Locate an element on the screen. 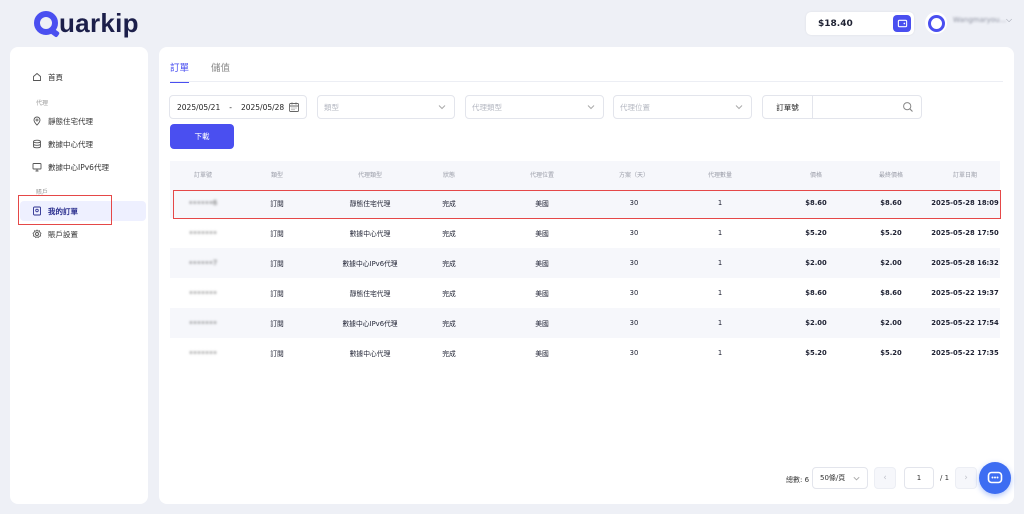 This screenshot has width=1024, height=514. download-button: 下載 is located at coordinates (202, 136).